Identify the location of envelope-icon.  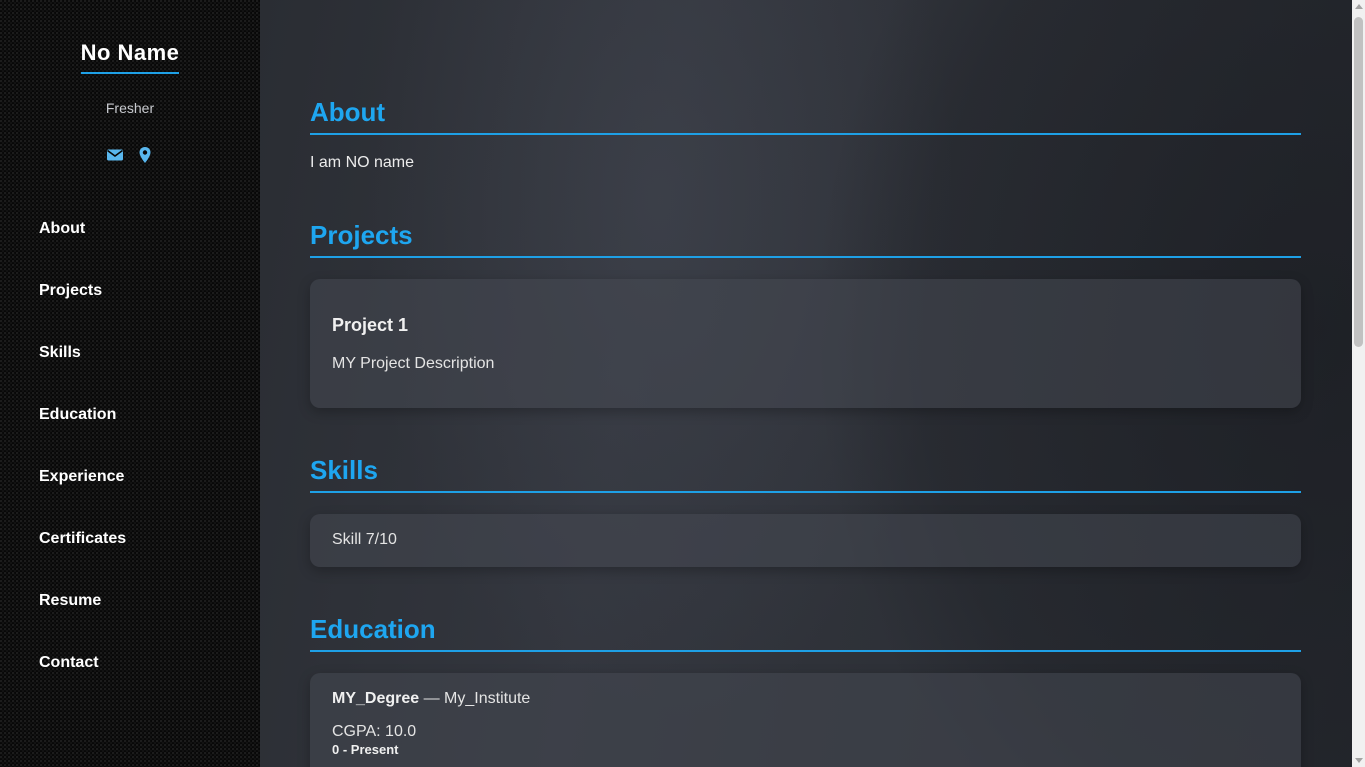
(115, 155).